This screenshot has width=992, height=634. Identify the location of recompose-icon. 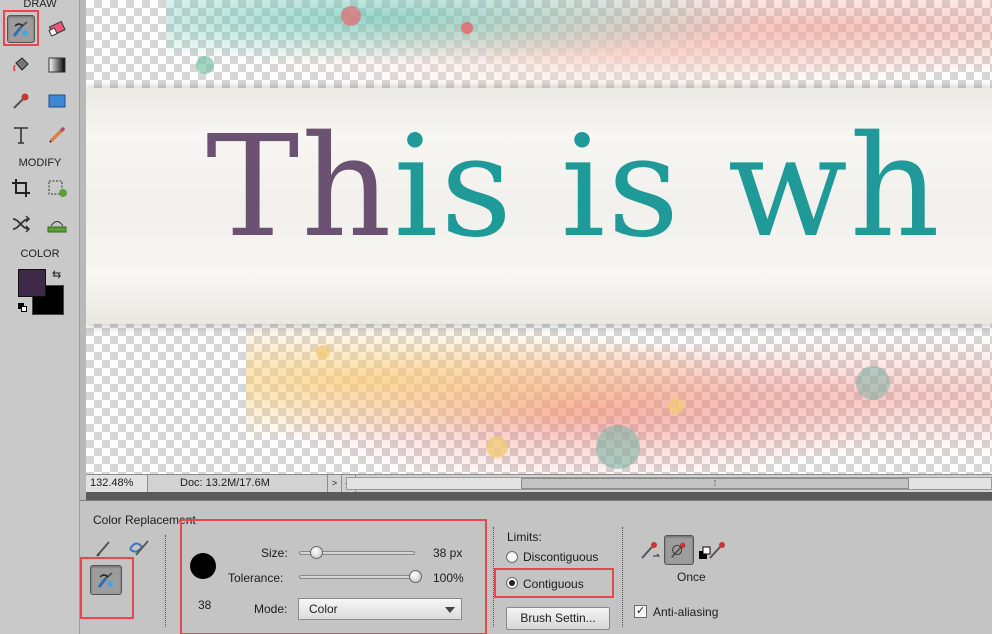
(57, 188).